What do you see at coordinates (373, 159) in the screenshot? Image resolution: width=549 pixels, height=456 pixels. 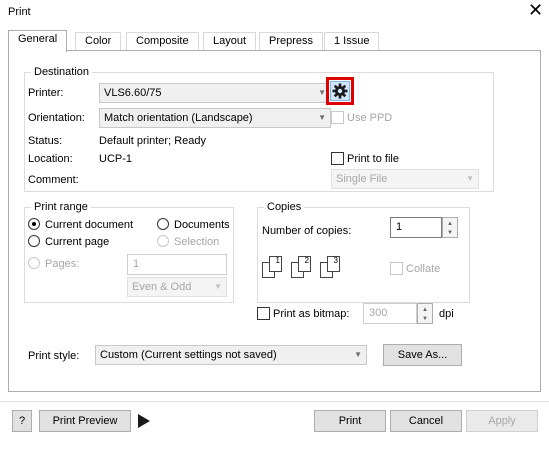 I see `print-to-file-label: Print to file` at bounding box center [373, 159].